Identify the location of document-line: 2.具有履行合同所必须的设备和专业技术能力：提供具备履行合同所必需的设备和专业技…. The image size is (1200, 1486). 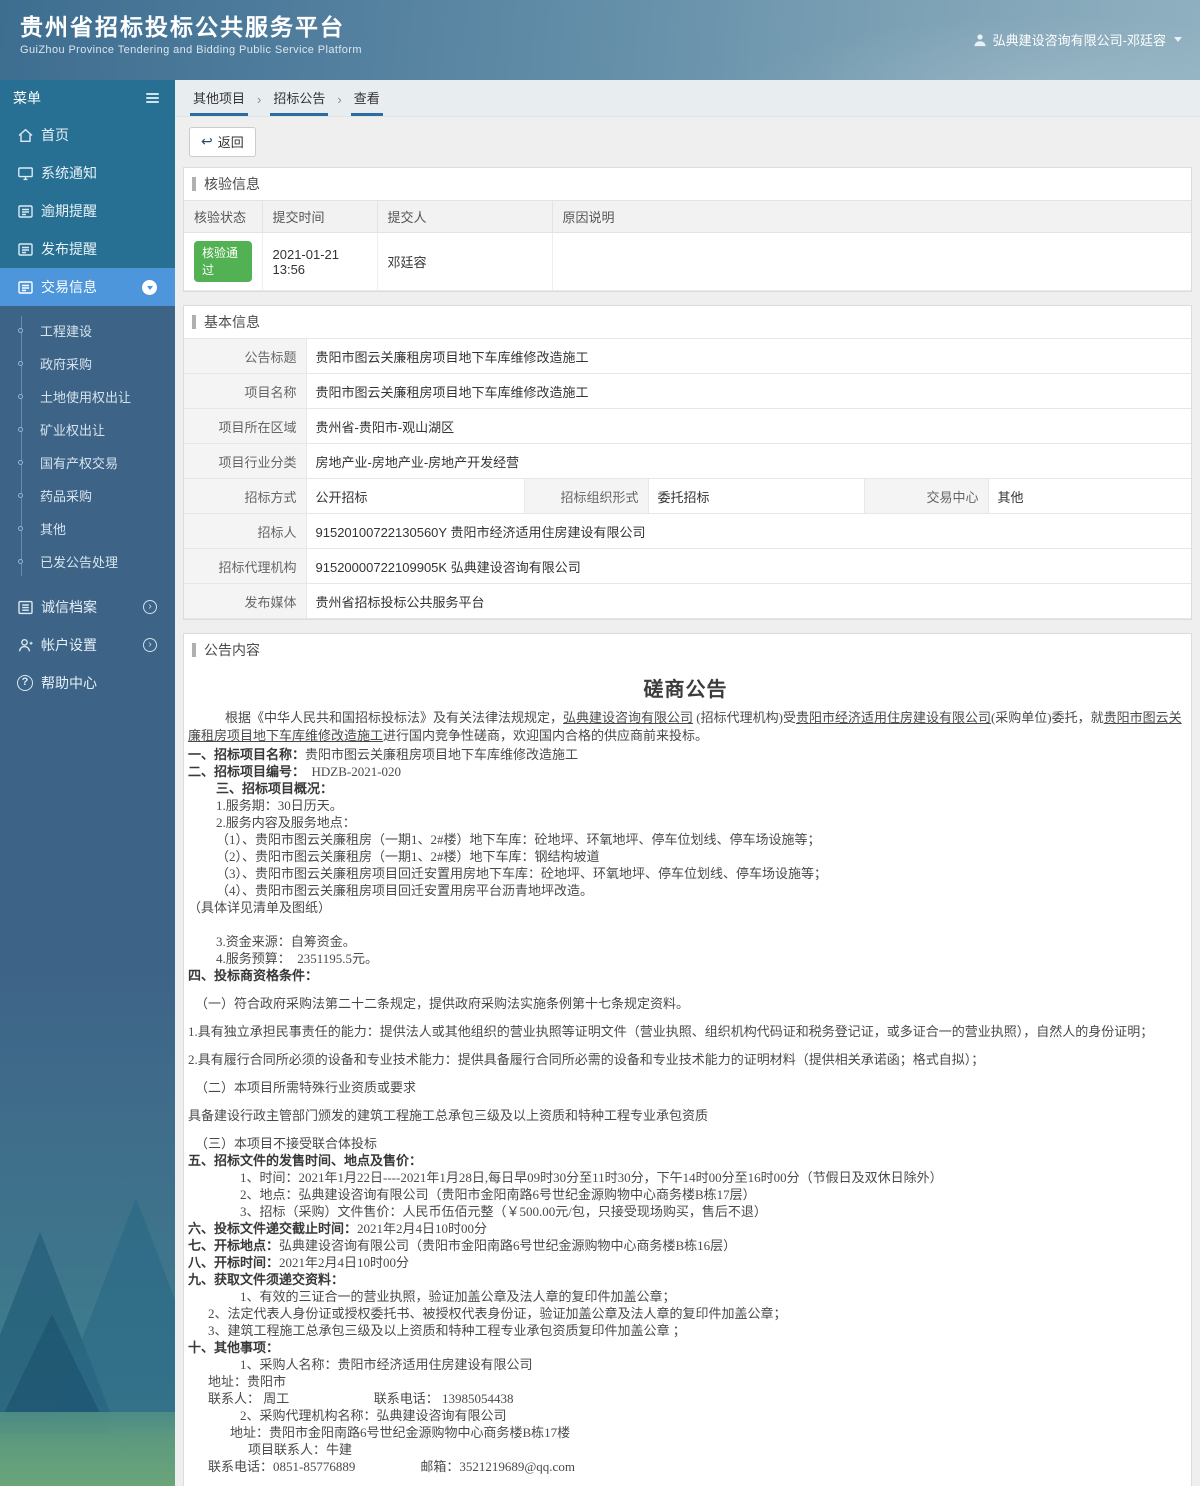
(685, 1059).